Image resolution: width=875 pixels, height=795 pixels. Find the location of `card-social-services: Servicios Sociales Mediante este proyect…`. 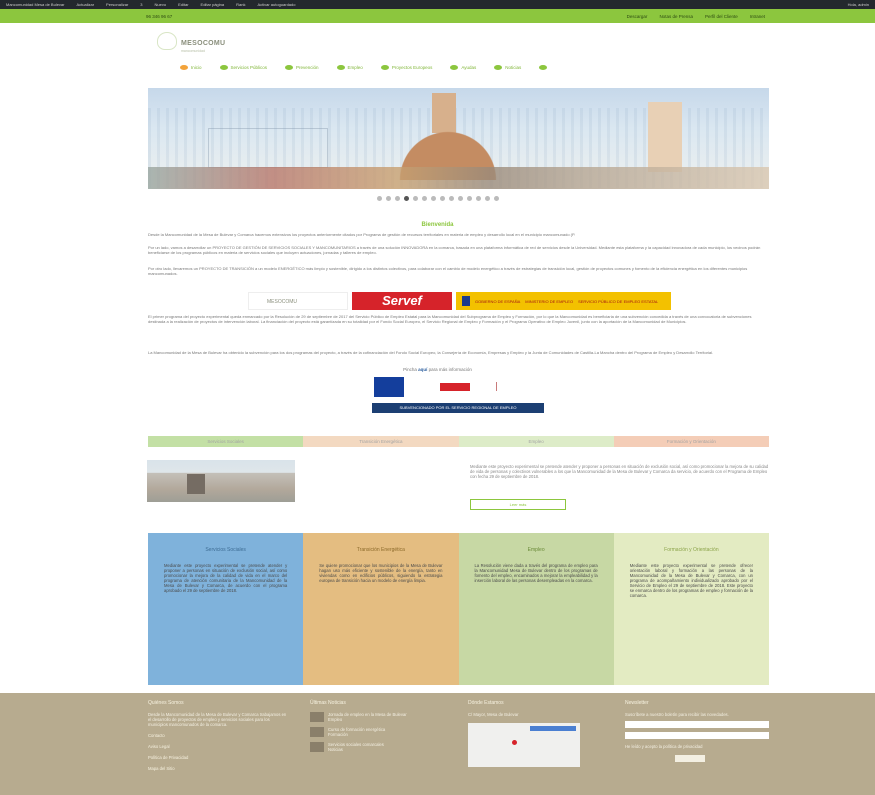

card-social-services: Servicios Sociales Mediante este proyect… is located at coordinates (226, 609).